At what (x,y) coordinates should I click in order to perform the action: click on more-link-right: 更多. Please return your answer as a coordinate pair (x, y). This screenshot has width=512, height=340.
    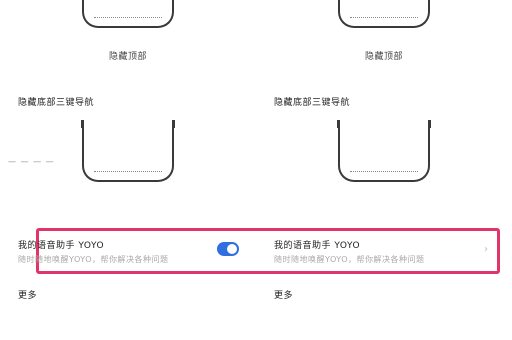
    Looking at the image, I should click on (283, 294).